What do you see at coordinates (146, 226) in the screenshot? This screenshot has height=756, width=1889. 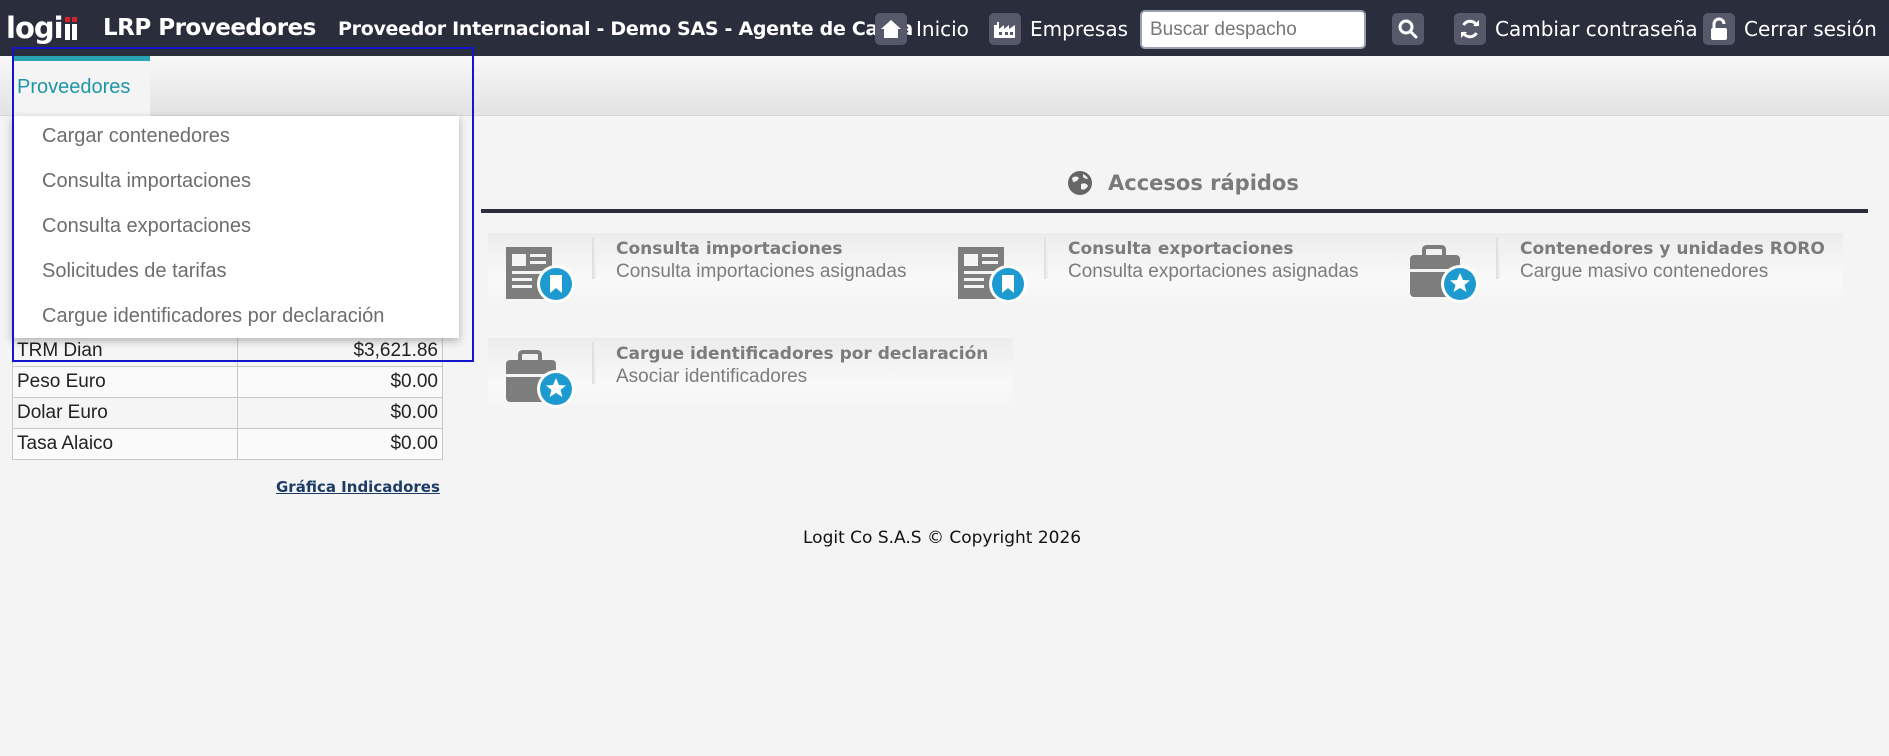 I see `dropdown-item-consulta-exportaciones: Consulta exportaciones` at bounding box center [146, 226].